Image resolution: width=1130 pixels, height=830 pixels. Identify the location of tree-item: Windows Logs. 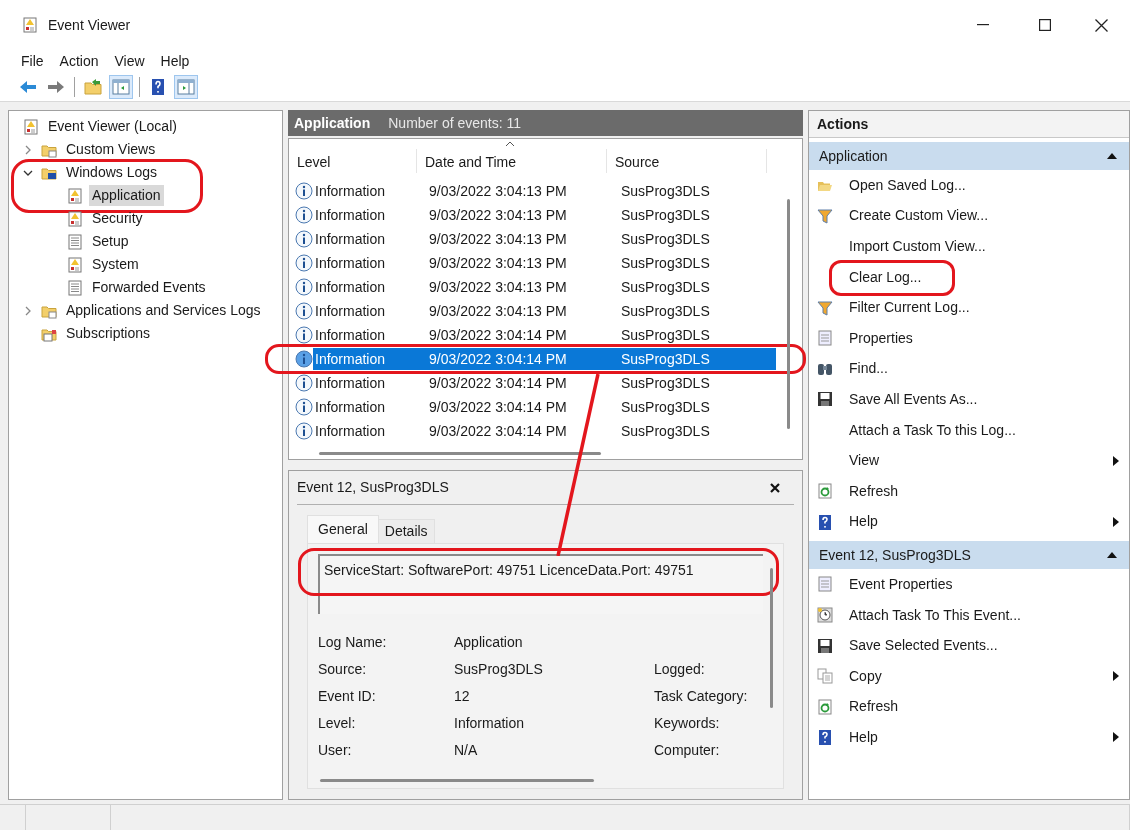
(112, 172).